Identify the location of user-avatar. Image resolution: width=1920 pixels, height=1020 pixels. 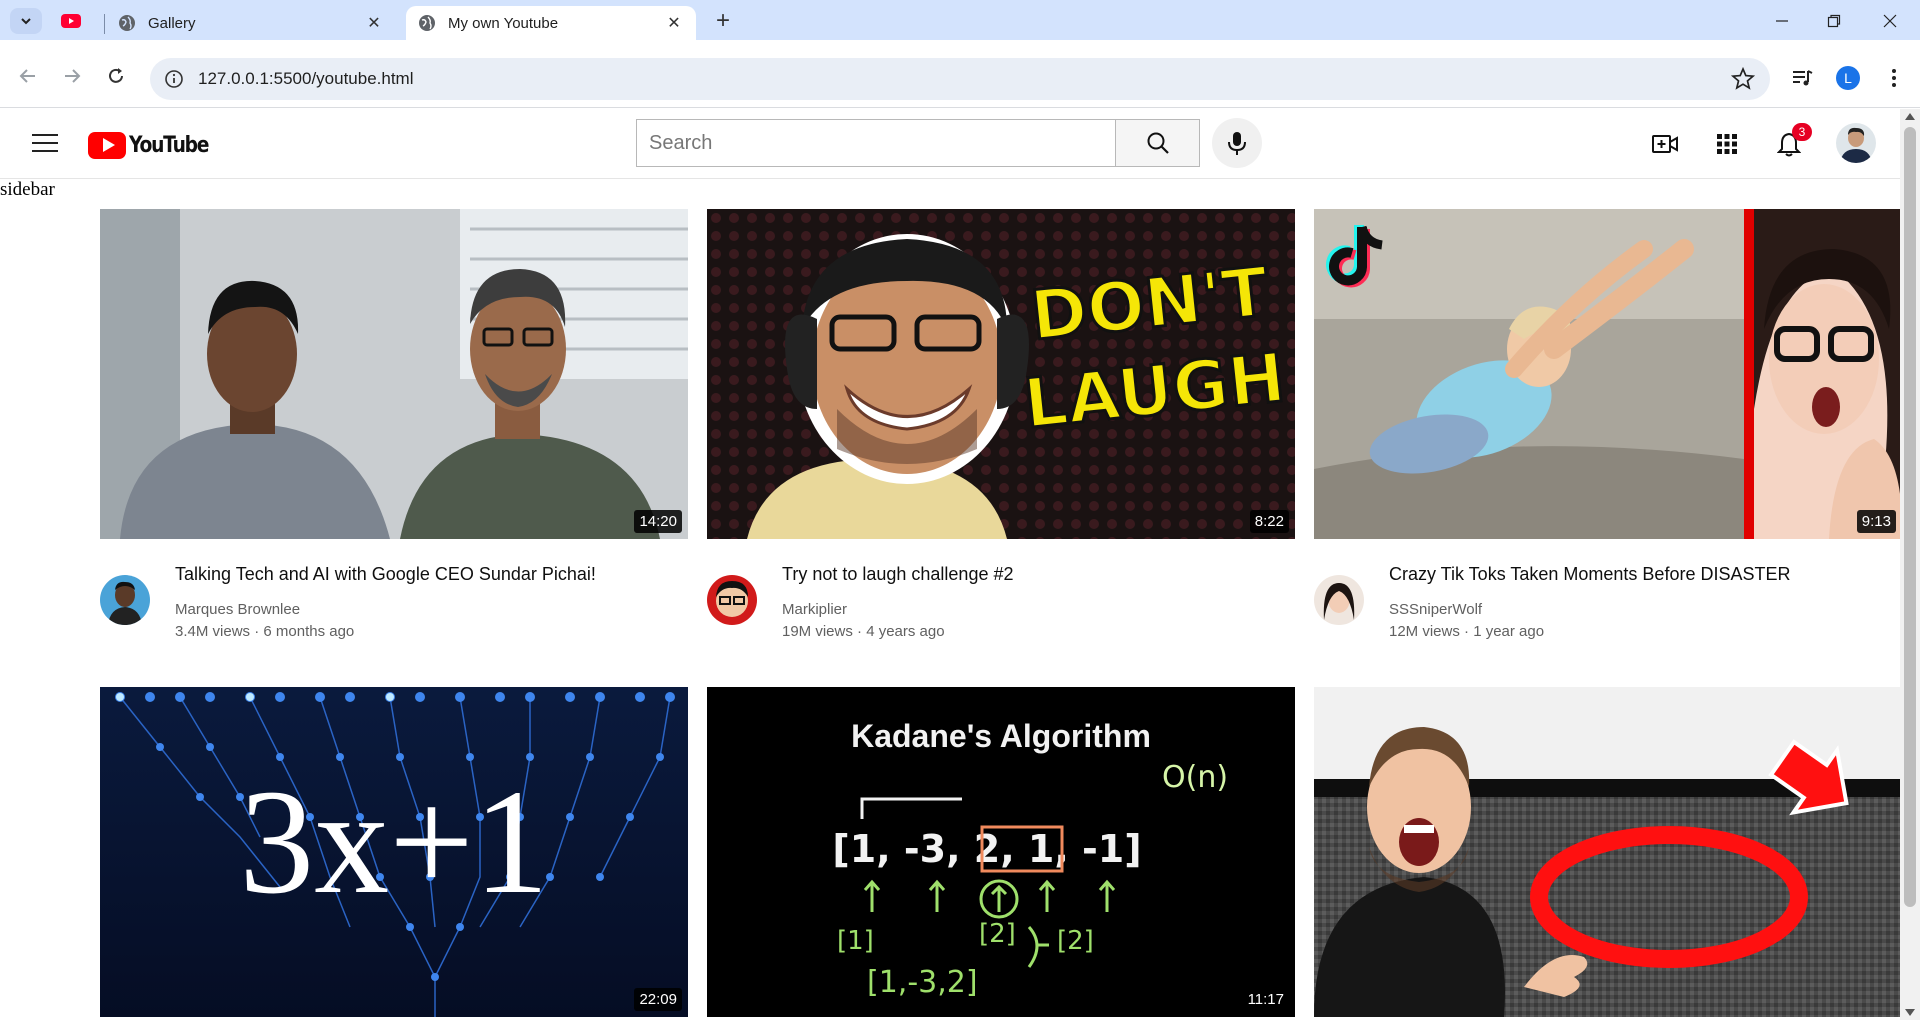
(1856, 143).